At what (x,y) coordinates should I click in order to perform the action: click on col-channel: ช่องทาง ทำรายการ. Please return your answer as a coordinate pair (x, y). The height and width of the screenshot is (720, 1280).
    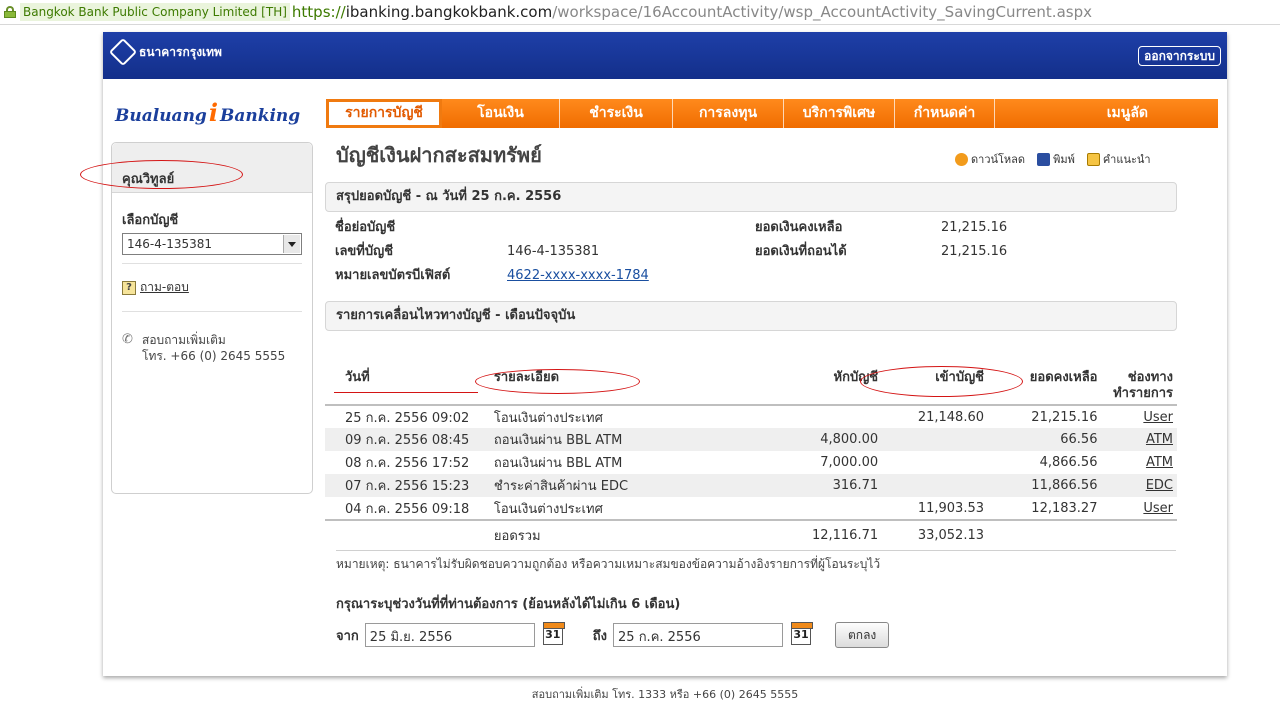
    Looking at the image, I should click on (1139, 388).